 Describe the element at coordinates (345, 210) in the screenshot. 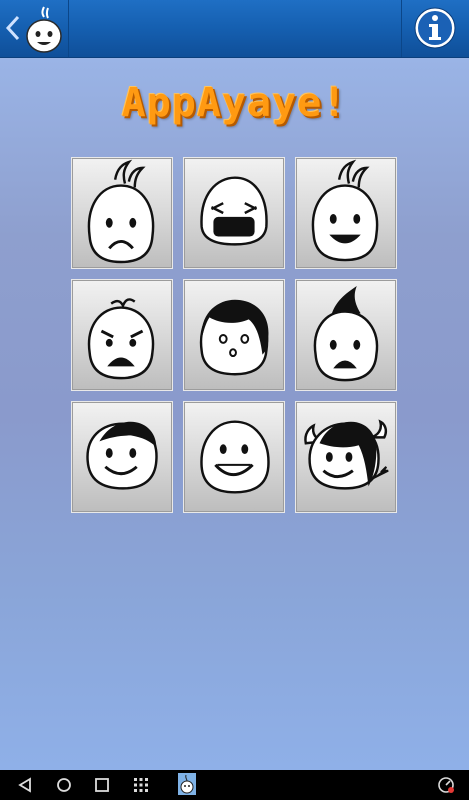

I see `spiky-hair-smile-face-icon` at that location.